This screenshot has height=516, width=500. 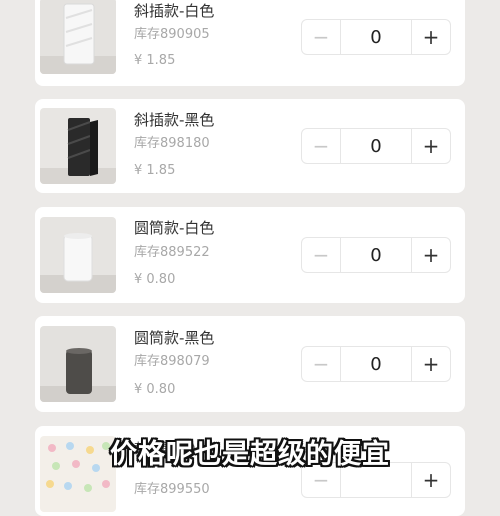 I want to click on product-name: 圆筒款-白色, so click(x=174, y=228).